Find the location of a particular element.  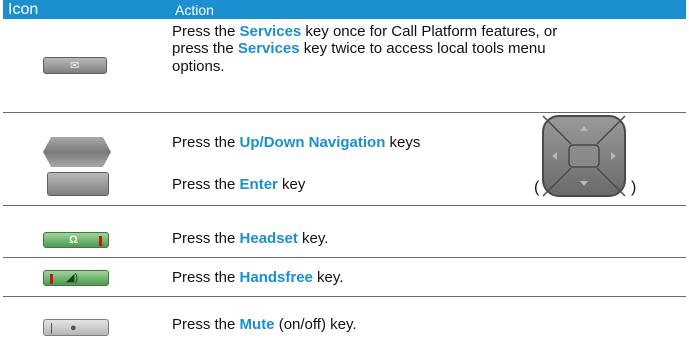

services-action-line-3: options. is located at coordinates (198, 66).